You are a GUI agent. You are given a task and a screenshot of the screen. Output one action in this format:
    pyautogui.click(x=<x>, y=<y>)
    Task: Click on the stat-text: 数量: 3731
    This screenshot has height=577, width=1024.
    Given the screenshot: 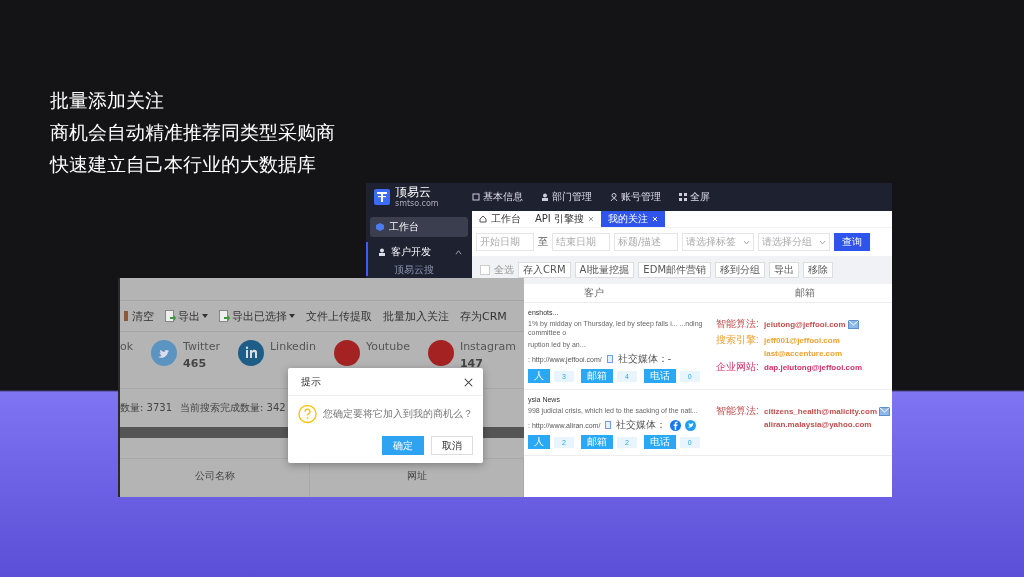 What is the action you would take?
    pyautogui.click(x=146, y=408)
    